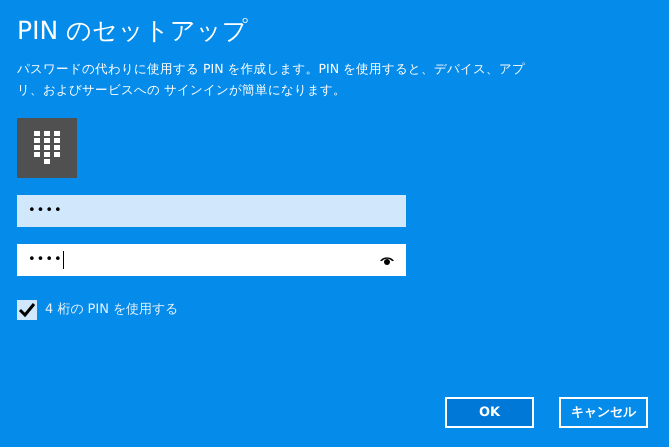 The image size is (669, 447). What do you see at coordinates (47, 148) in the screenshot?
I see `keypad-icon` at bounding box center [47, 148].